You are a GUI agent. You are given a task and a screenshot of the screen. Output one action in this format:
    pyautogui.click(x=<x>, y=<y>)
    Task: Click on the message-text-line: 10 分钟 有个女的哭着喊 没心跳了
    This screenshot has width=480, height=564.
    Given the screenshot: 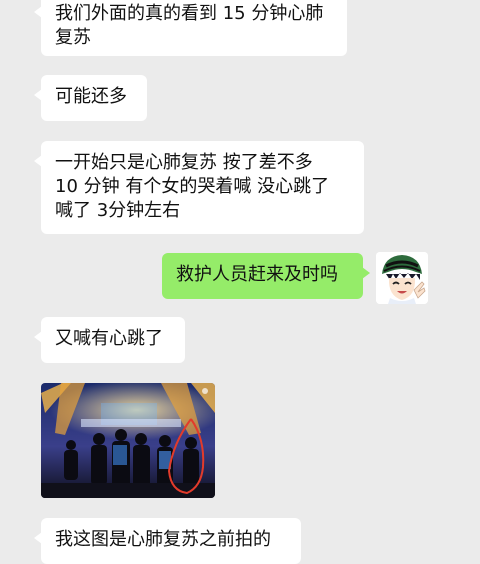 What is the action you would take?
    pyautogui.click(x=192, y=186)
    